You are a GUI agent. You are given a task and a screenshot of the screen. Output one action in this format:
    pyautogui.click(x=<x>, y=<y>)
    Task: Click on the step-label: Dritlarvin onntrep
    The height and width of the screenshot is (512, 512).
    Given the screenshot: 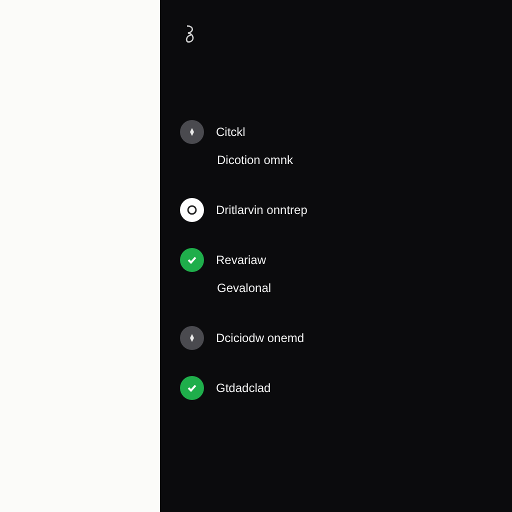 What is the action you would take?
    pyautogui.click(x=262, y=210)
    